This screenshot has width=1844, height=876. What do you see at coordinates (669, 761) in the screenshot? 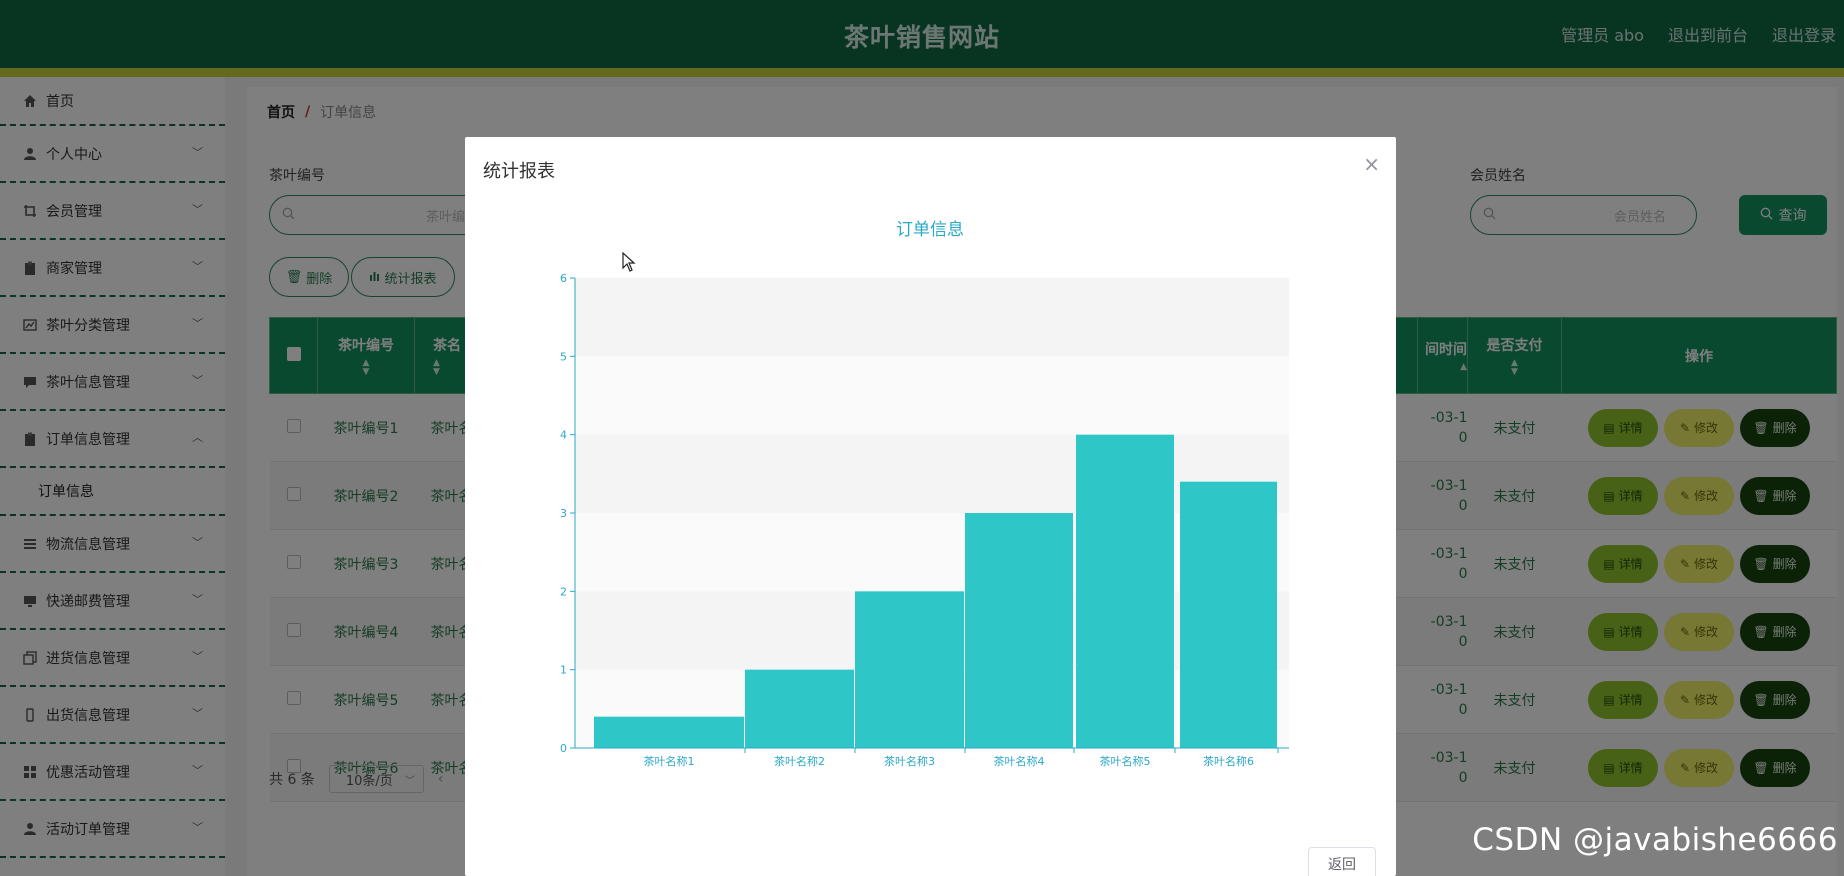
I see `x-tick-label: 茶叶名称1` at bounding box center [669, 761].